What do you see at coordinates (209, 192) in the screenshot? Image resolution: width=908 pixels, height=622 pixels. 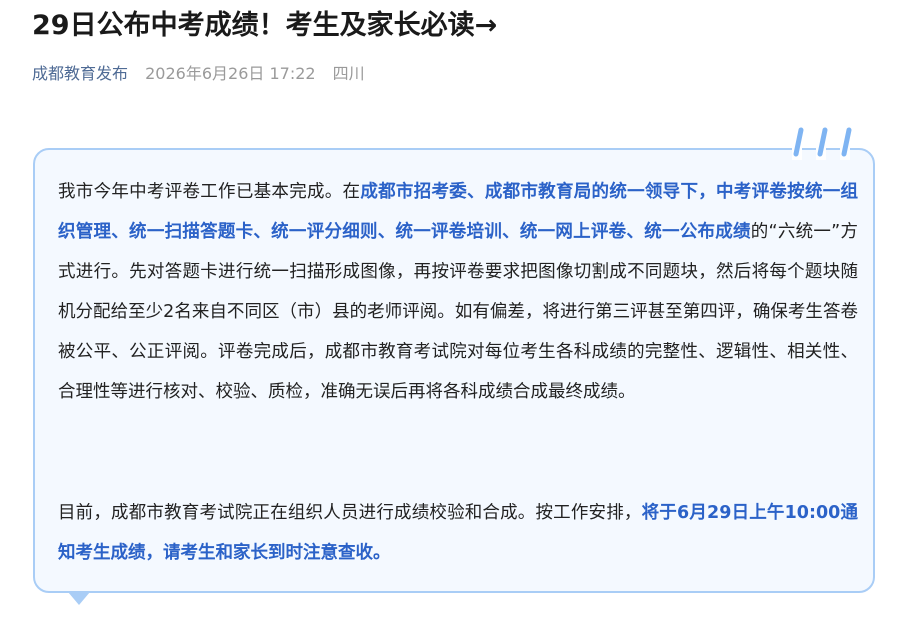 I see `paragraph-1-text-a: 我市今年中考评卷工作已基本完成。在` at bounding box center [209, 192].